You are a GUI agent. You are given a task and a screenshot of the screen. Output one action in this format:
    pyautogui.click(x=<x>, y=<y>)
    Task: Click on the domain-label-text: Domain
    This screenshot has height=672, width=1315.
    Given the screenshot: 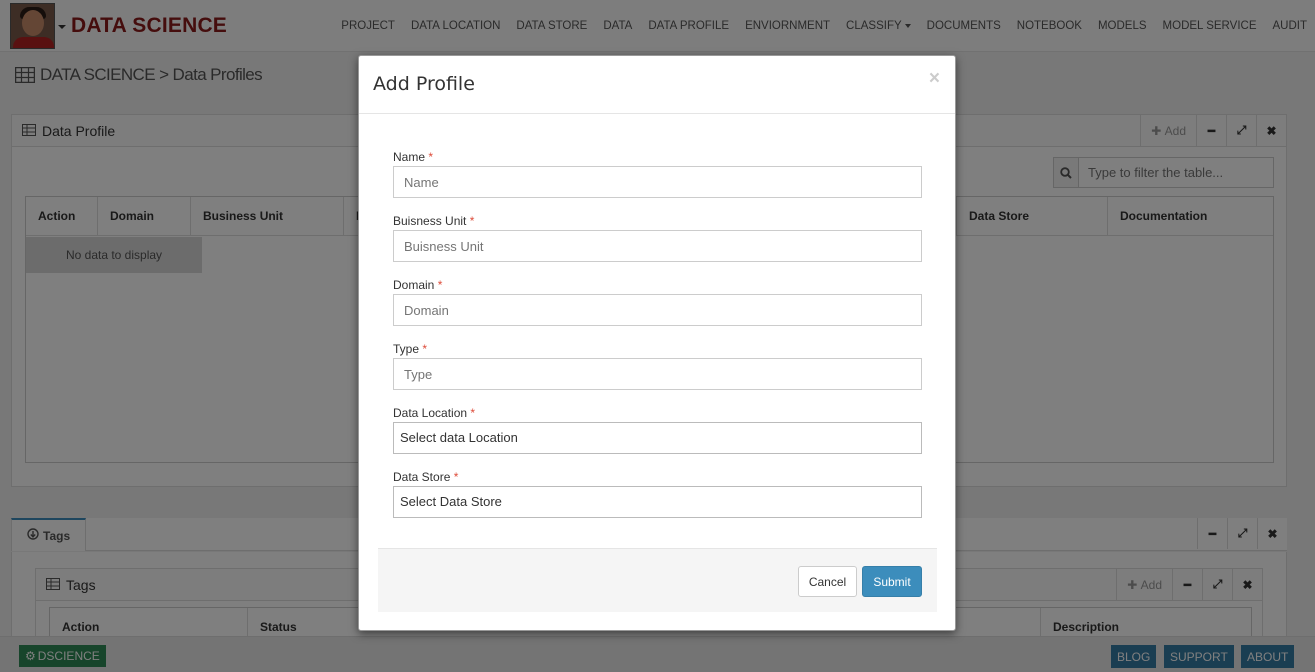 What is the action you would take?
    pyautogui.click(x=414, y=285)
    